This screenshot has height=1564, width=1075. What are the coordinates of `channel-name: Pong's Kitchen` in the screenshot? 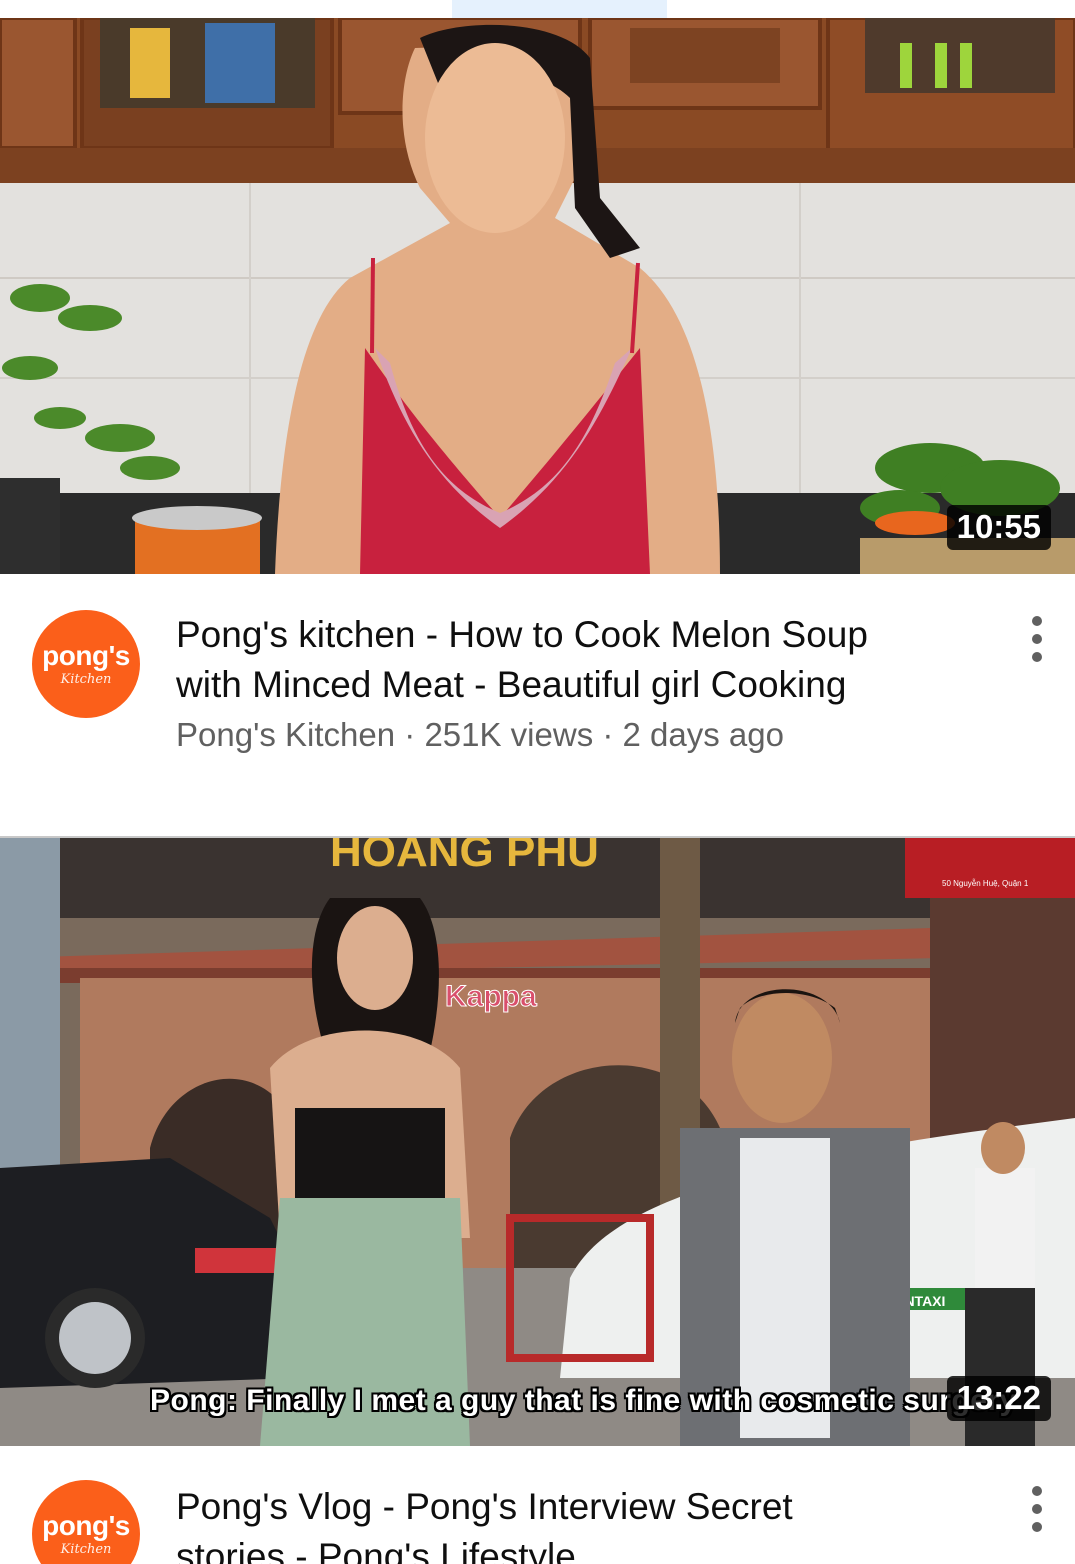 It's located at (285, 734).